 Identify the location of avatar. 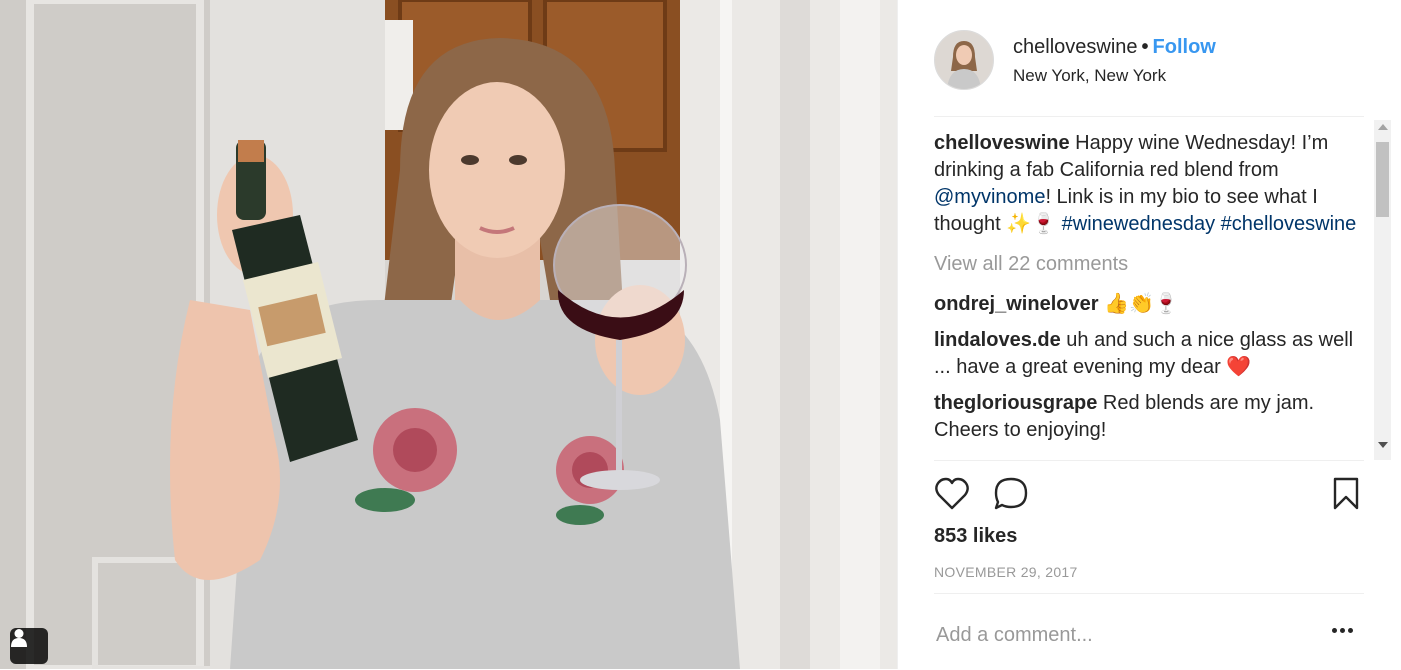
(964, 60).